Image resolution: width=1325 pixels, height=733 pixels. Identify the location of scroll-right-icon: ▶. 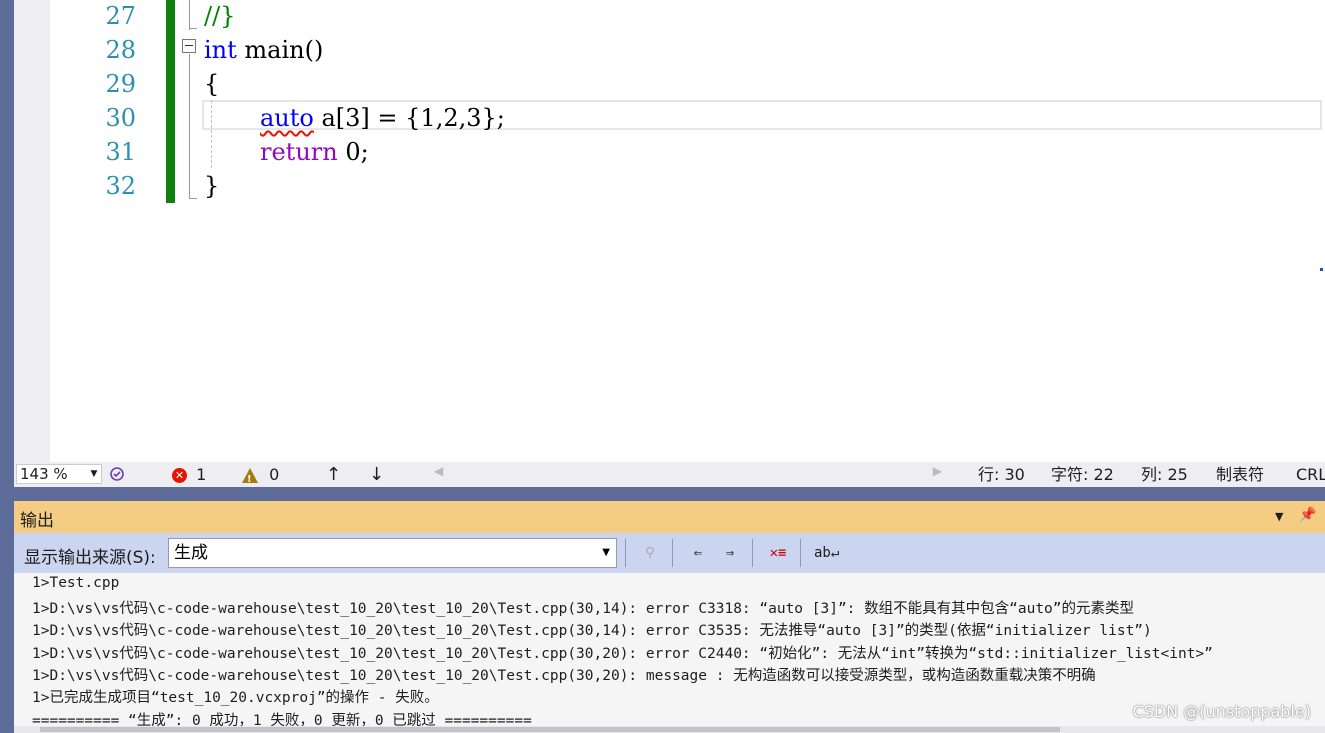
(937, 471).